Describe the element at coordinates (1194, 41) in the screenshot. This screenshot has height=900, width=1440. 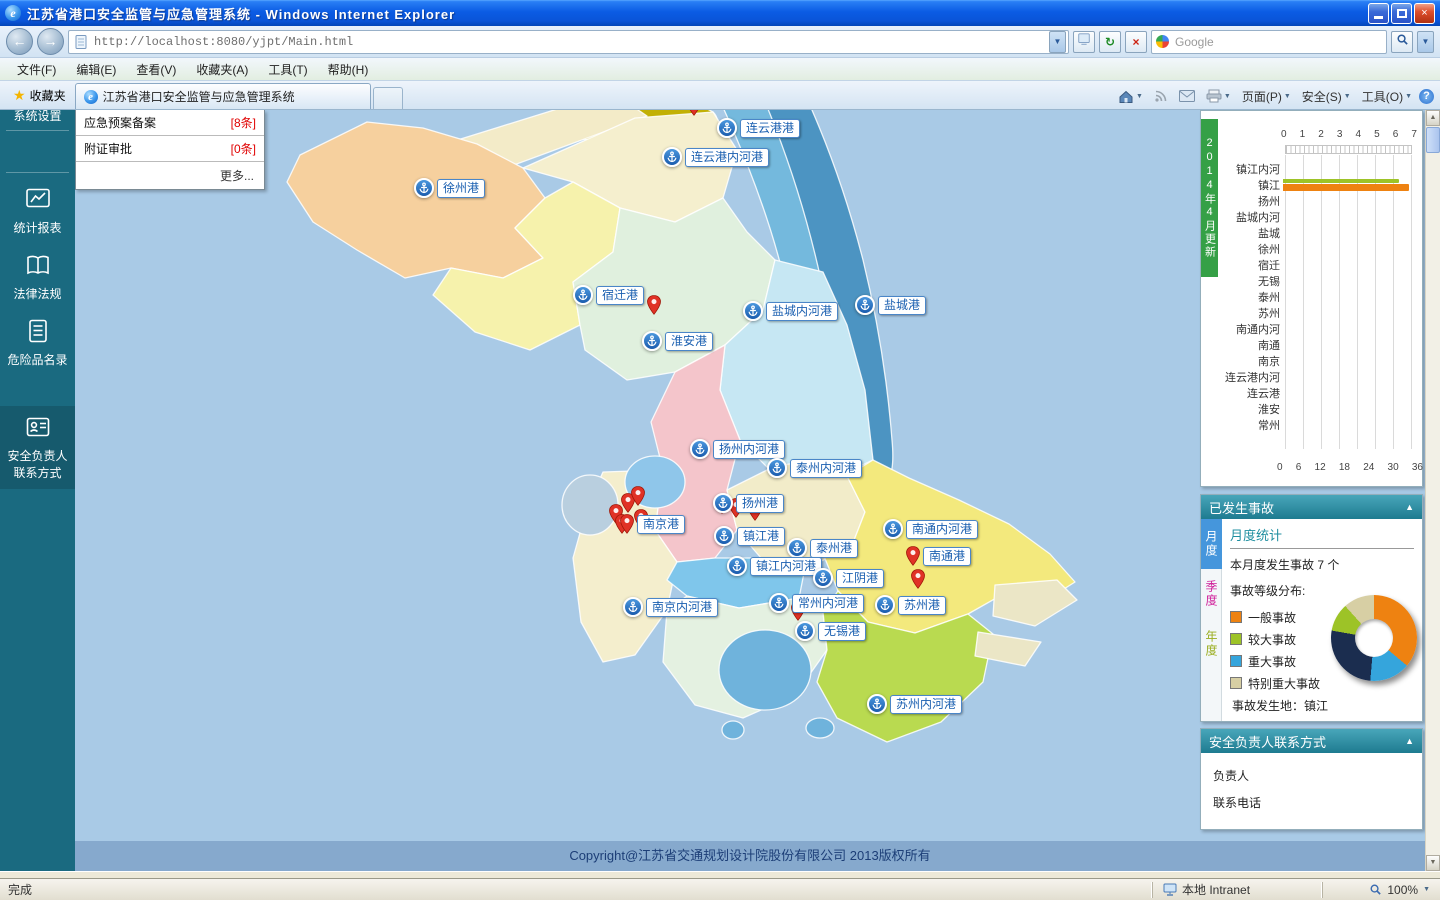
I see `search-provider-text: Google` at that location.